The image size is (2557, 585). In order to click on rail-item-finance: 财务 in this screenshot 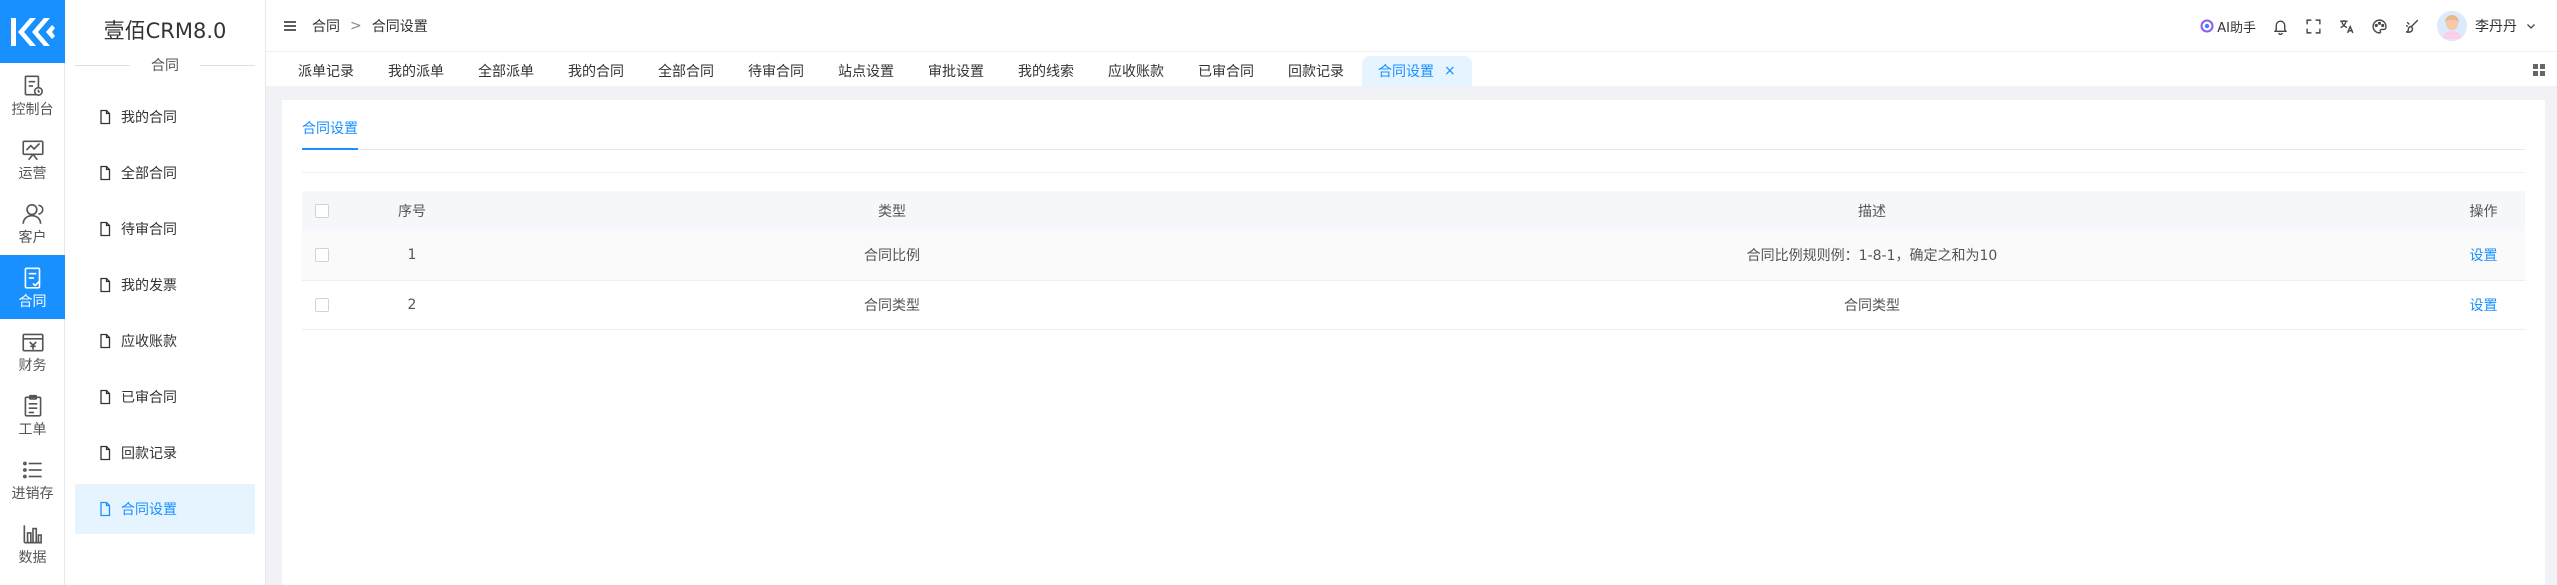, I will do `click(32, 351)`.